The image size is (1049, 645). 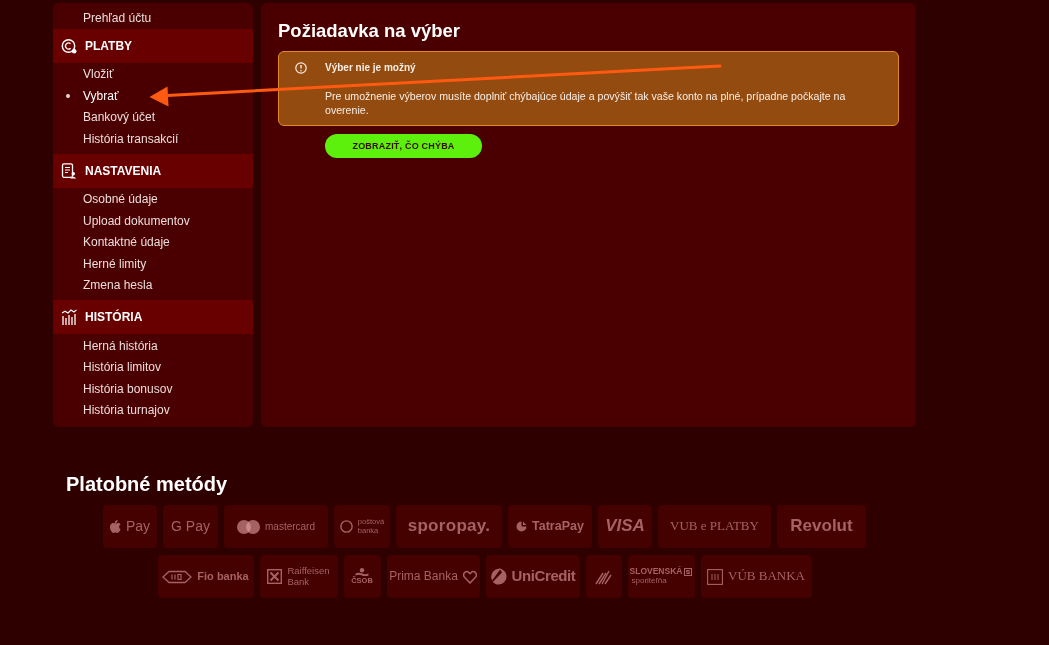 What do you see at coordinates (114, 317) in the screenshot?
I see `section-title: HISTÓRIA` at bounding box center [114, 317].